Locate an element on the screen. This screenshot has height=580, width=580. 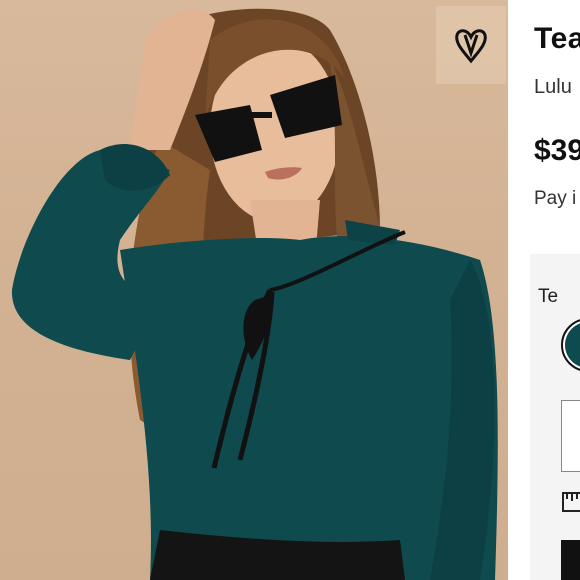
product-title: Tea is located at coordinates (557, 38).